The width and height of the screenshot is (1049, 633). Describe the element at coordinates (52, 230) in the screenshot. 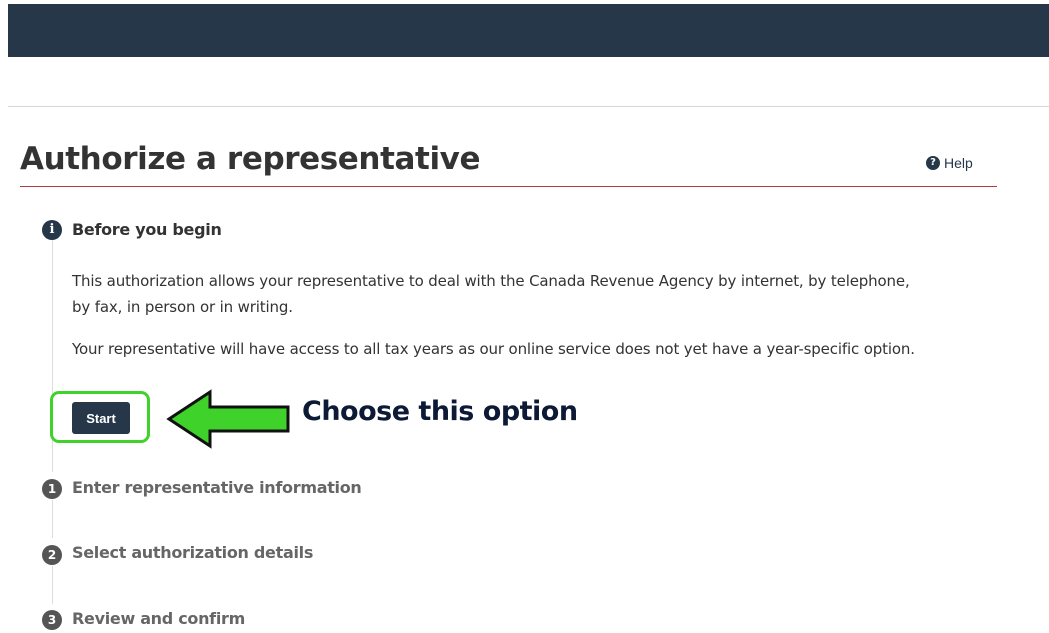

I see `info-icon: i` at that location.